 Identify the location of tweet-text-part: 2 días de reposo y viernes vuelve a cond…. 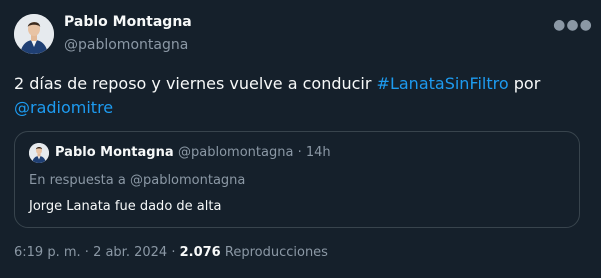
(195, 83).